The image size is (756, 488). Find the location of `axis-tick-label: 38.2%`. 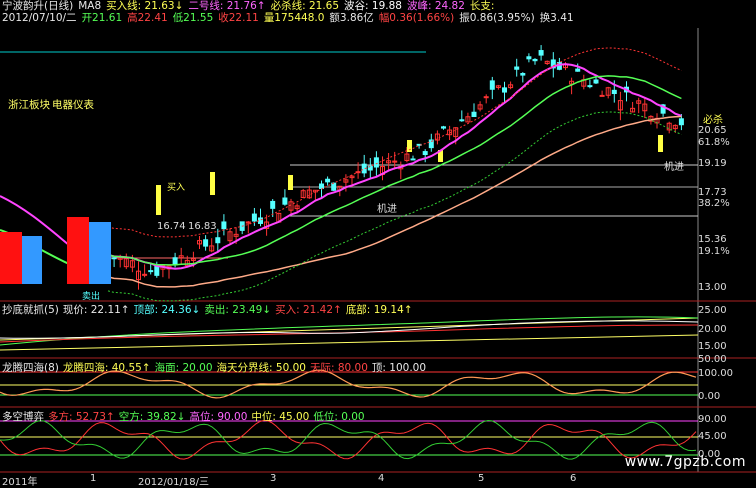

axis-tick-label: 38.2% is located at coordinates (714, 203).